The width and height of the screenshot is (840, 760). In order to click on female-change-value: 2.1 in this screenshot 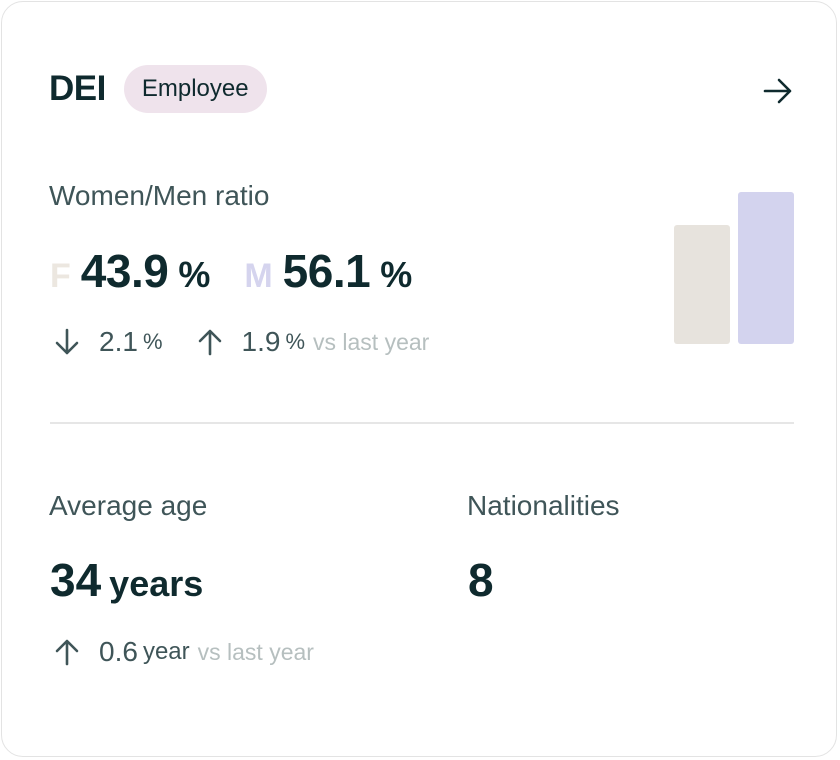, I will do `click(118, 341)`.